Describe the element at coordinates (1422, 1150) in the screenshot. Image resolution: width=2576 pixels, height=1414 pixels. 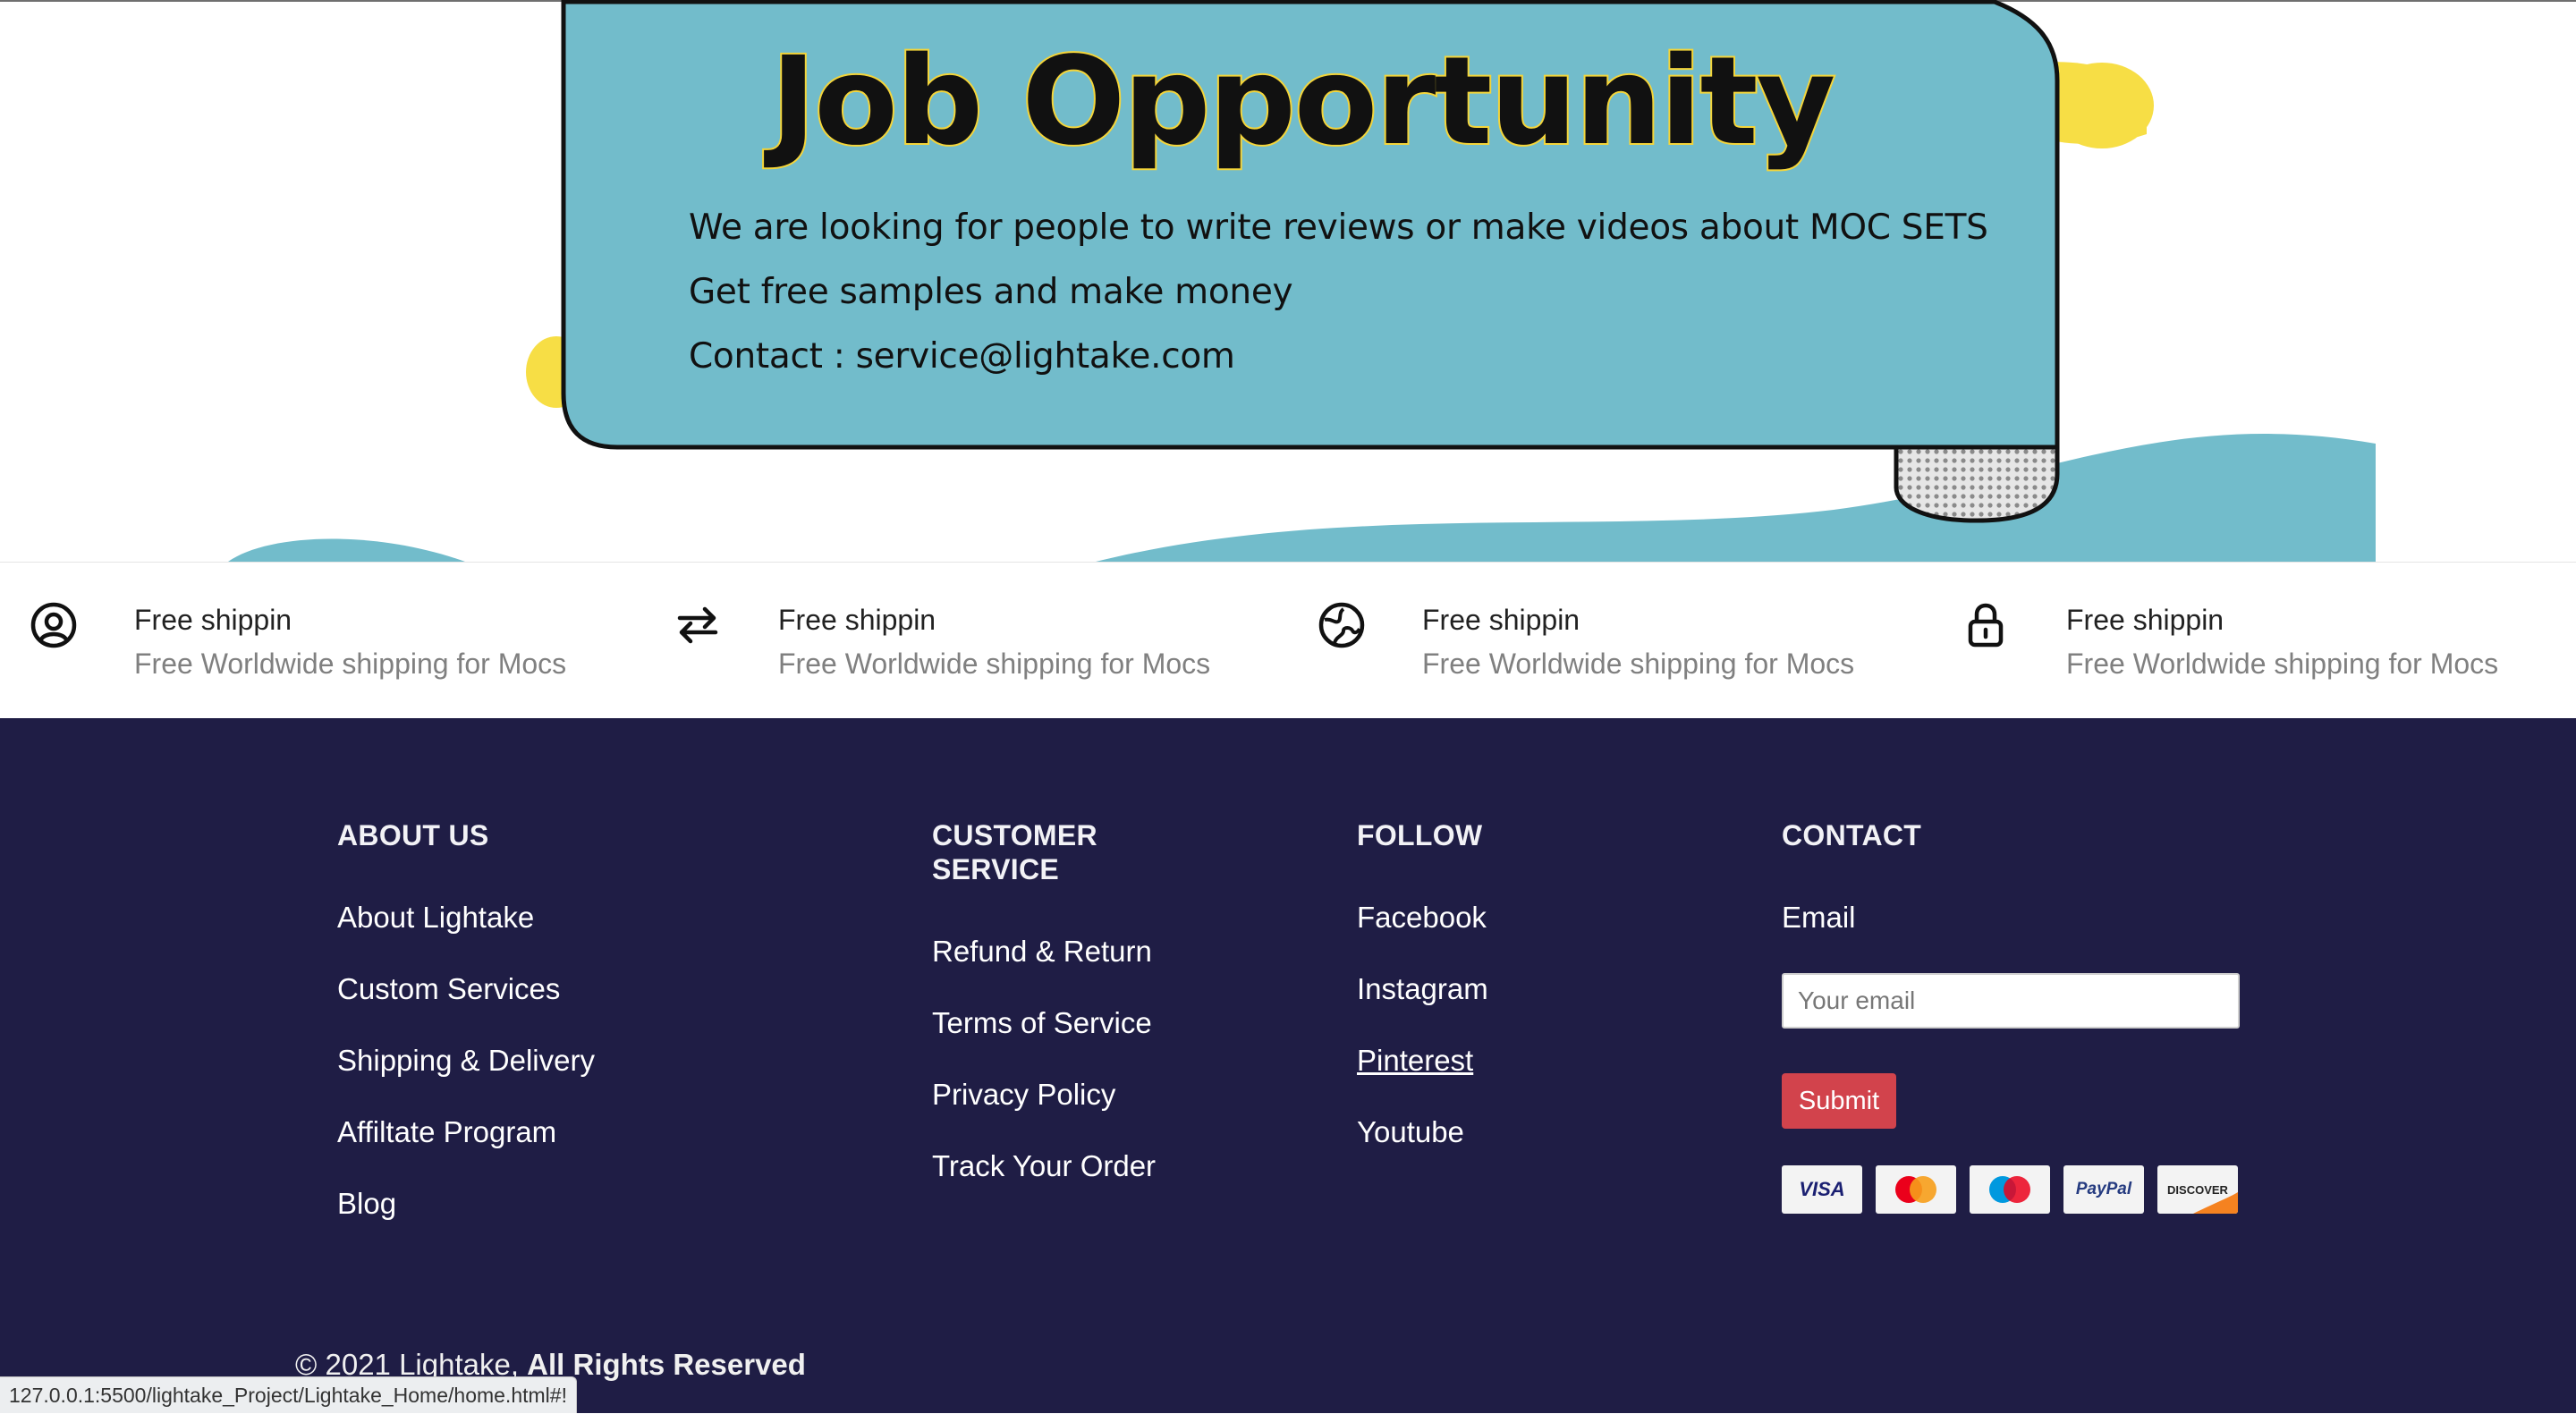
I see `footer-link: Youtube` at that location.